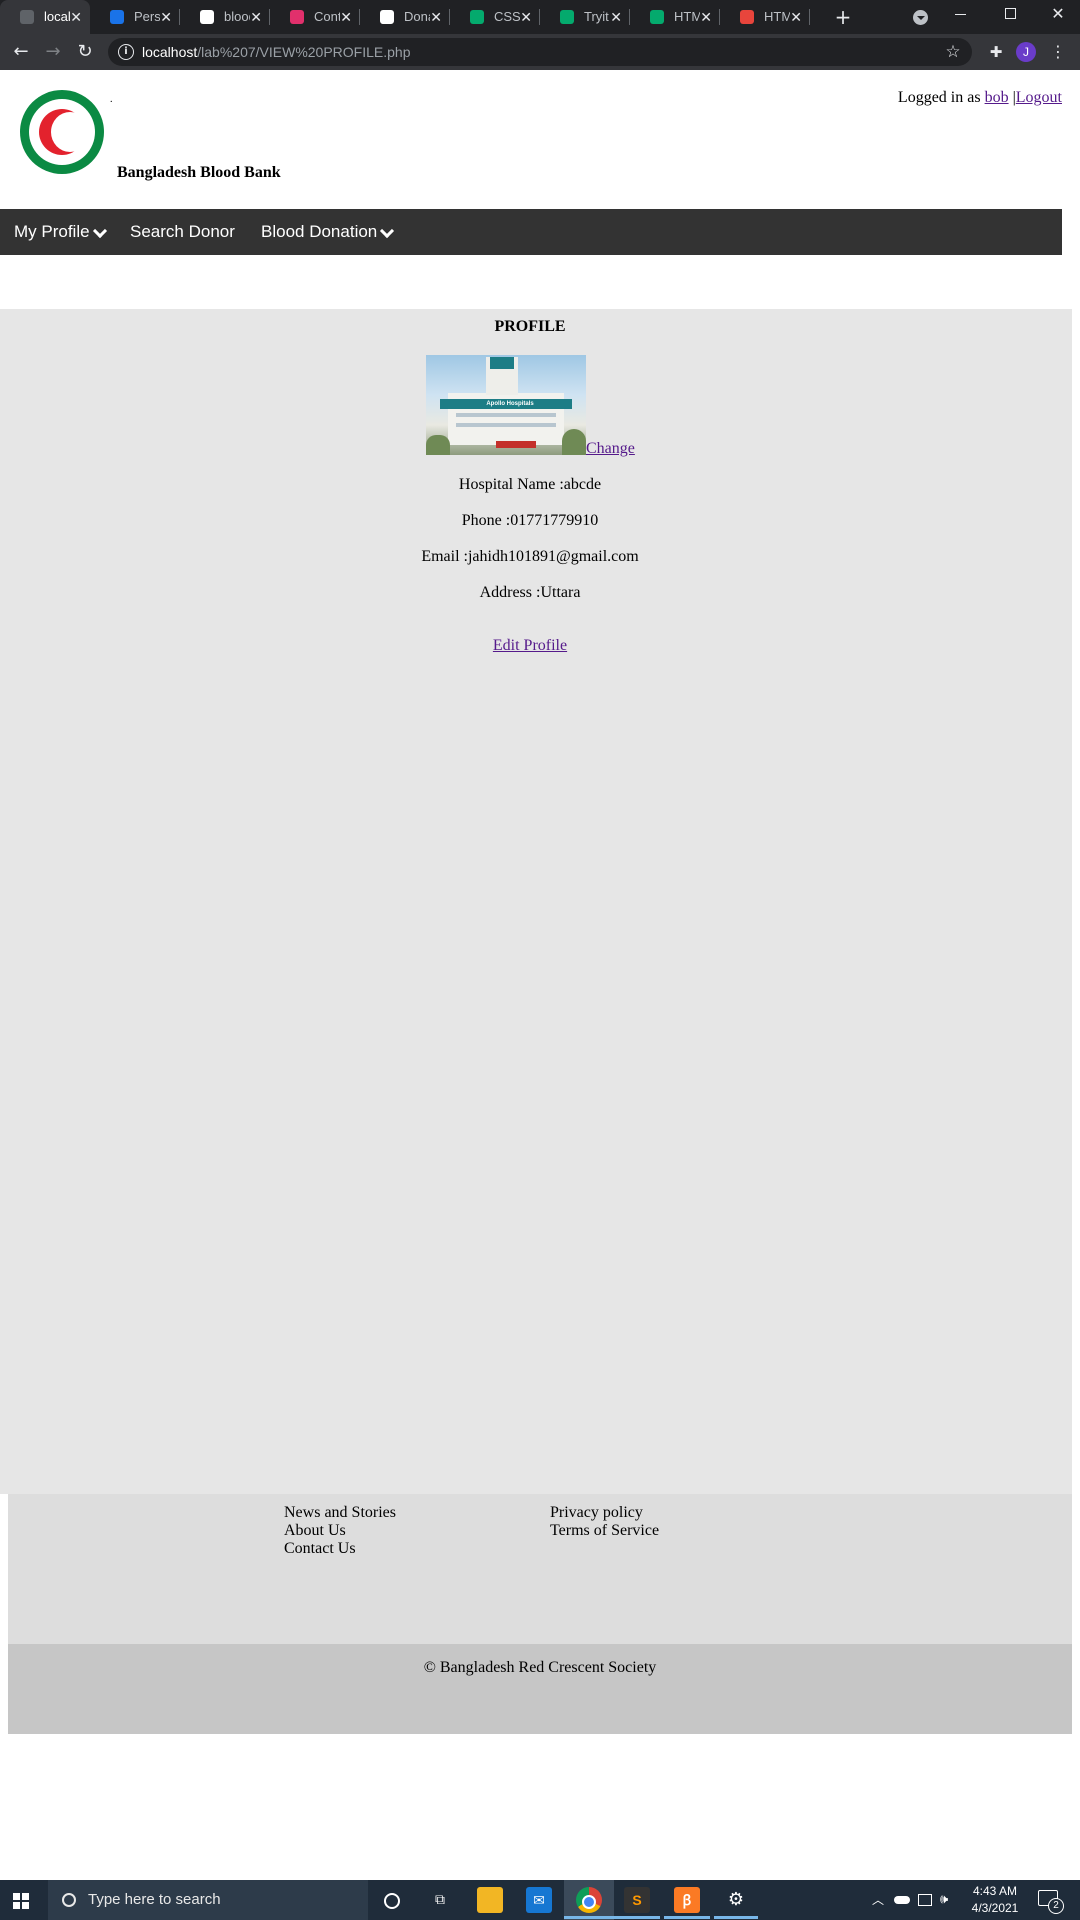 Image resolution: width=1080 pixels, height=1920 pixels. What do you see at coordinates (925, 1900) in the screenshot?
I see `network-icon` at bounding box center [925, 1900].